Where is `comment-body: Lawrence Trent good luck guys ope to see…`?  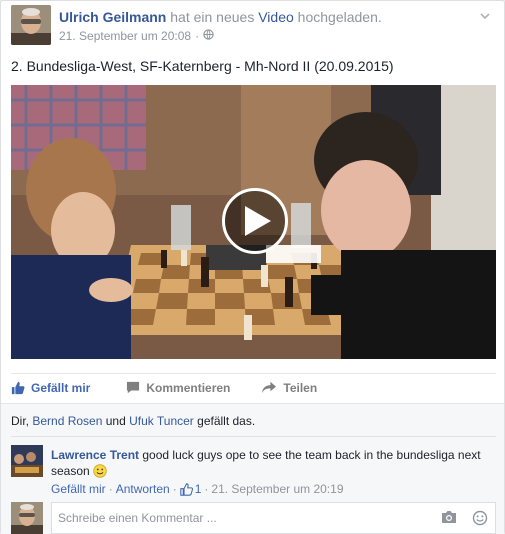 comment-body: Lawrence Trent good luck guys ope to see… is located at coordinates (273, 463).